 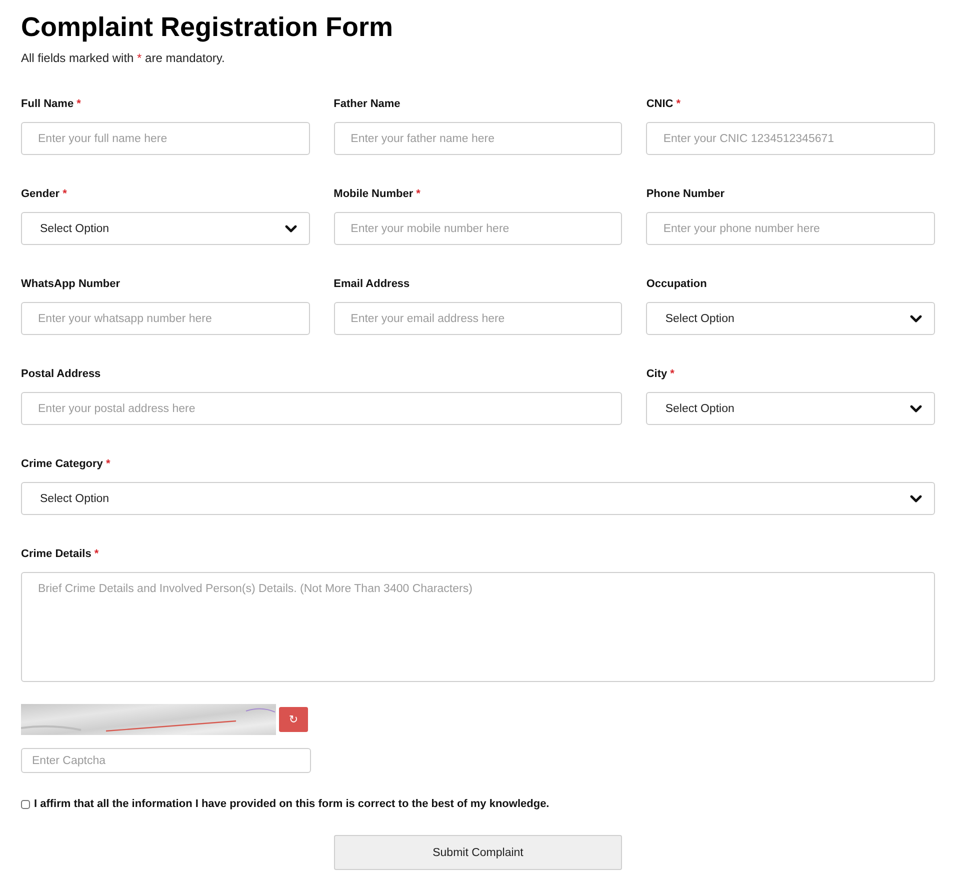 What do you see at coordinates (661, 374) in the screenshot?
I see `field-label: City *` at bounding box center [661, 374].